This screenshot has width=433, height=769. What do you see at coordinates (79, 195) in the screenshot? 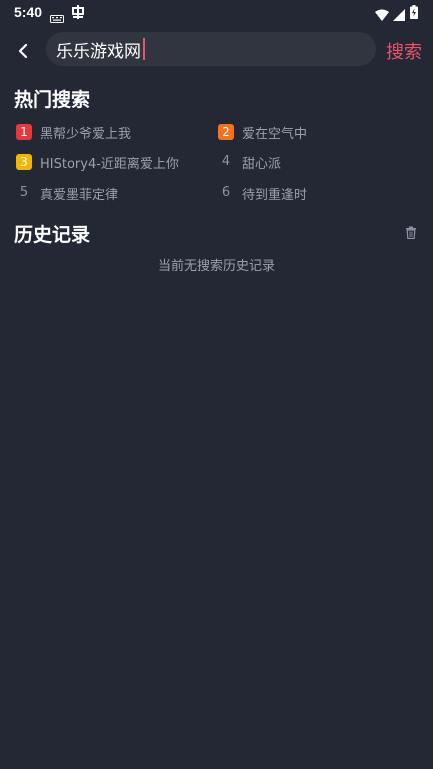
I see `hot-item-label: 真爱墨菲定律` at bounding box center [79, 195].